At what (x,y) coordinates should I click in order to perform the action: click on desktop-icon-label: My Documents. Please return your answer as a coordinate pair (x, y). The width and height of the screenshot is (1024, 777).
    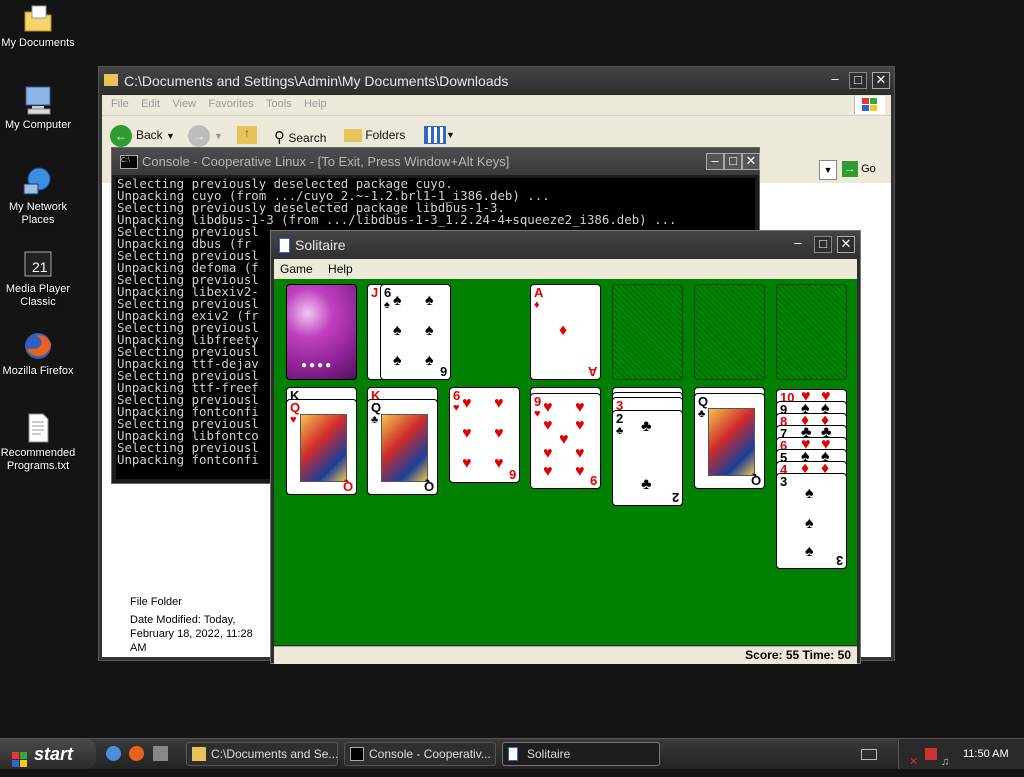
    Looking at the image, I should click on (38, 43).